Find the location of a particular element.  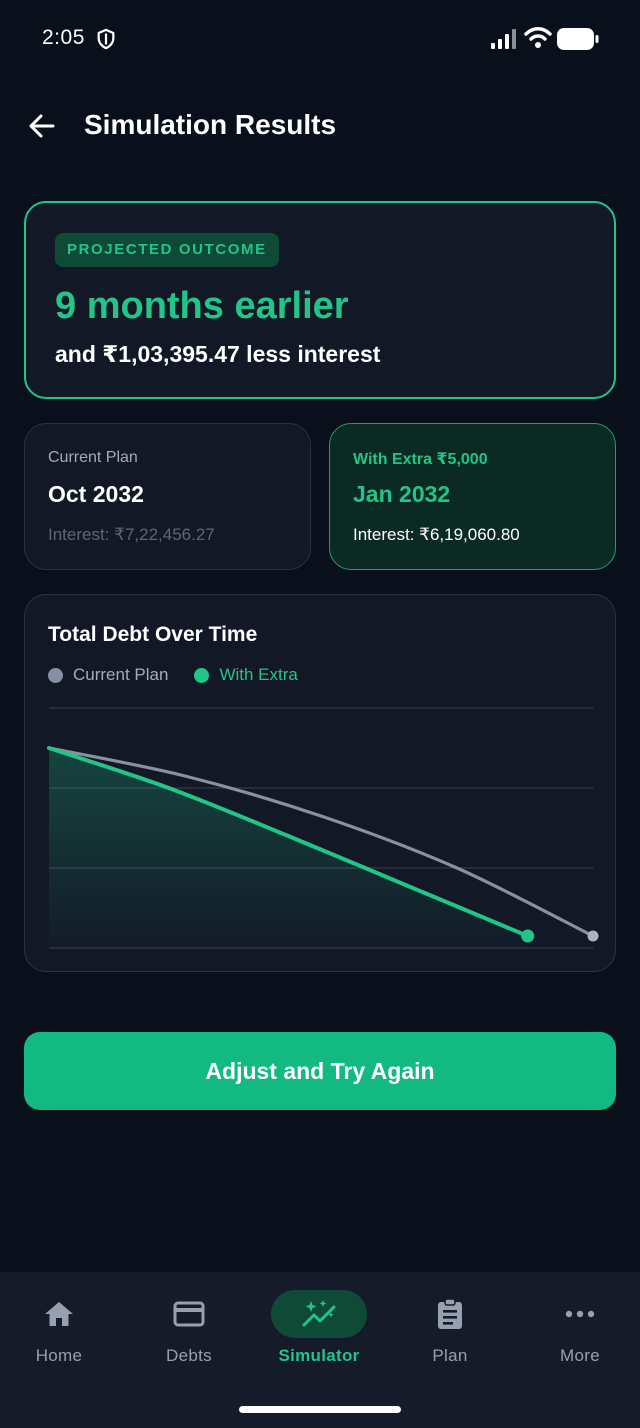

clipboard-icon is located at coordinates (450, 1313).